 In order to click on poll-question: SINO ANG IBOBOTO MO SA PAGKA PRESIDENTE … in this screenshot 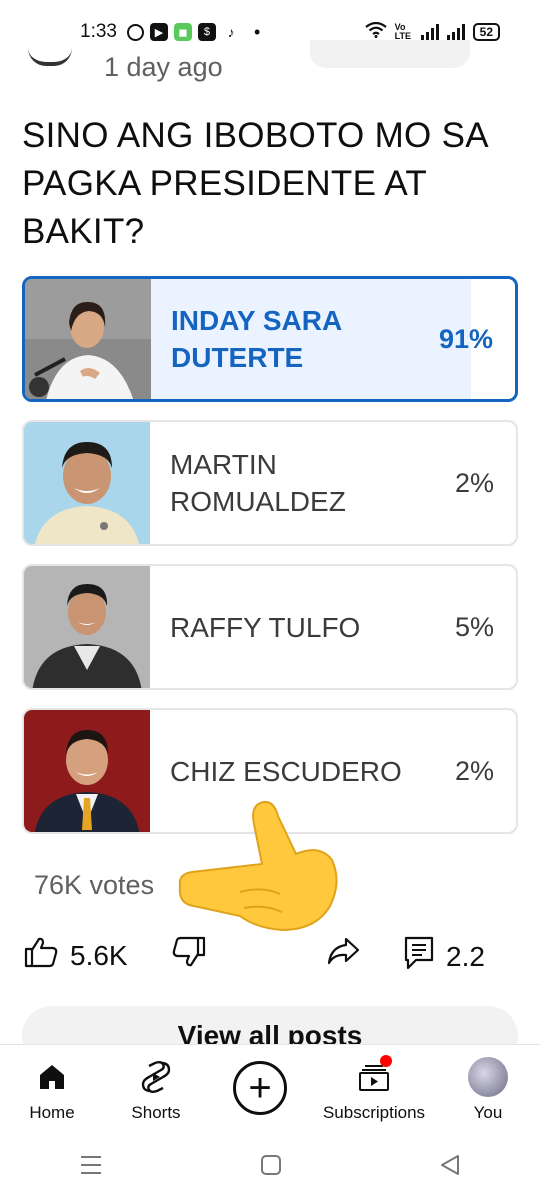, I will do `click(254, 183)`.